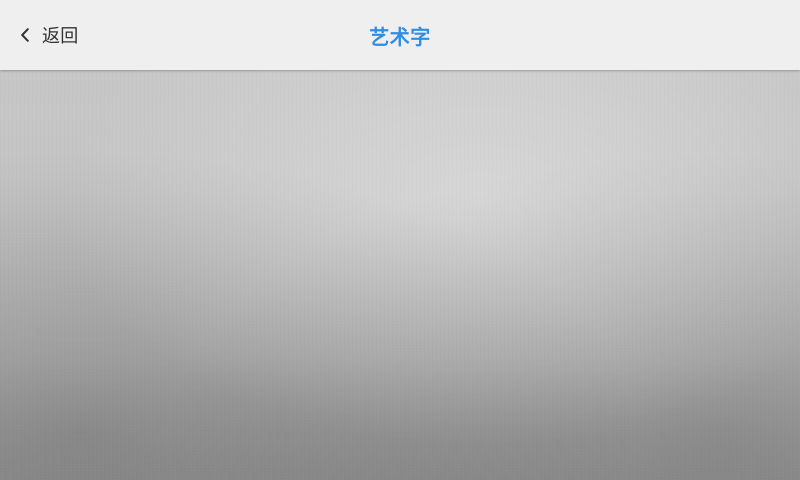  What do you see at coordinates (60, 36) in the screenshot?
I see `back-label: 返回` at bounding box center [60, 36].